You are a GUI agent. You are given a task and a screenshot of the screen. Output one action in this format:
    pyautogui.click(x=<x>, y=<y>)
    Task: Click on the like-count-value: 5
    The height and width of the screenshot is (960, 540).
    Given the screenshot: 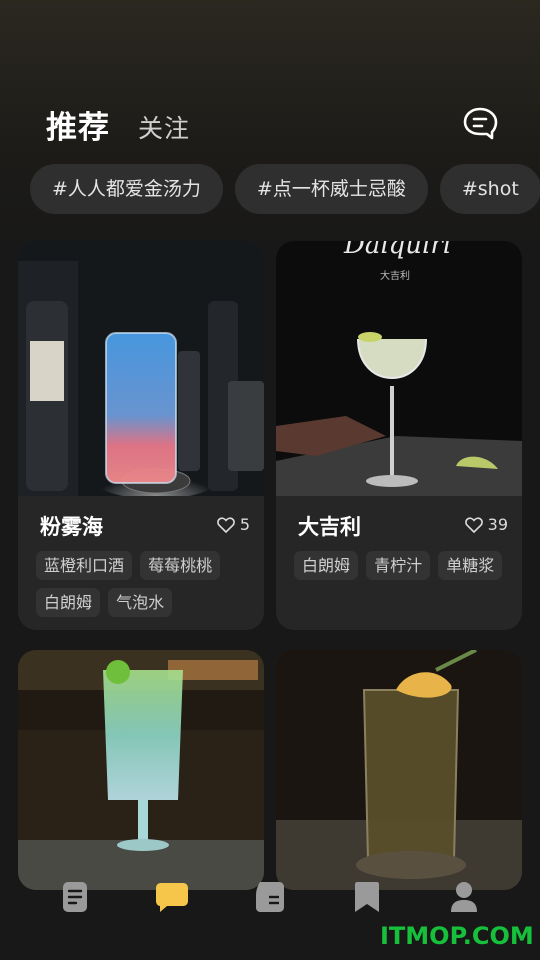 What is the action you would take?
    pyautogui.click(x=244, y=524)
    